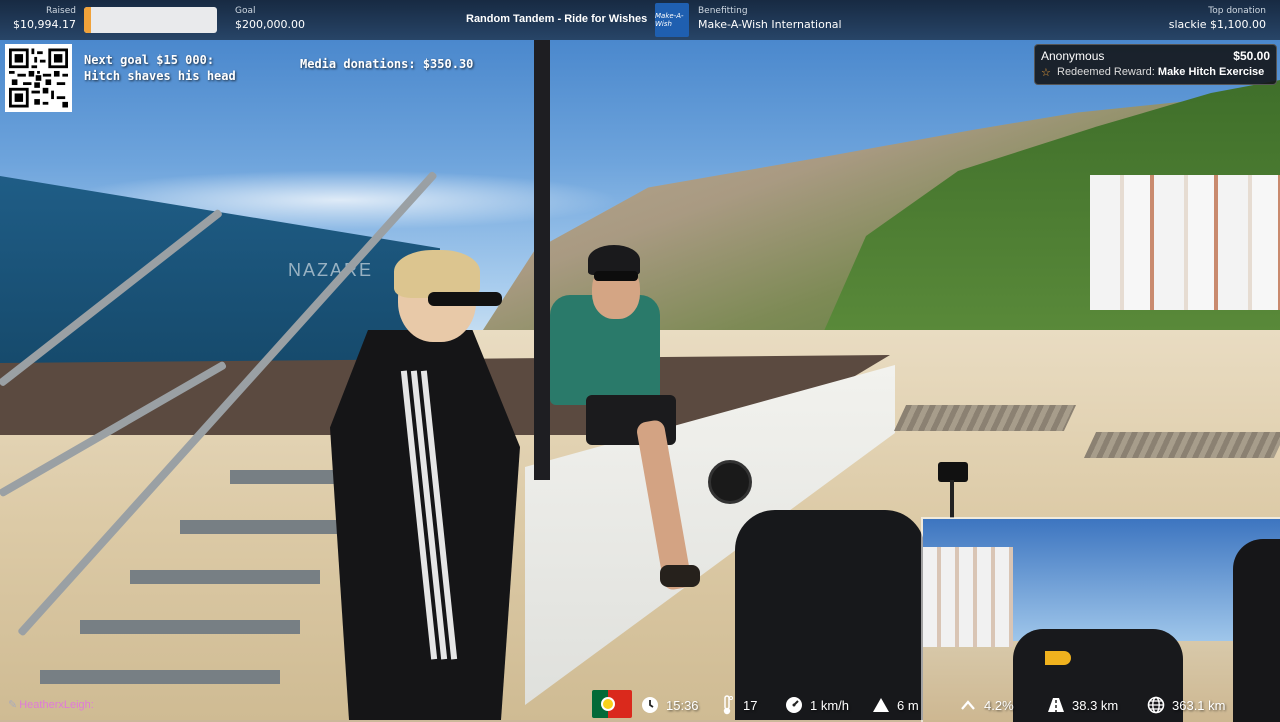 The image size is (1280, 722). Describe the element at coordinates (1211, 72) in the screenshot. I see `reward-name: Make Hitch Exercise` at that location.